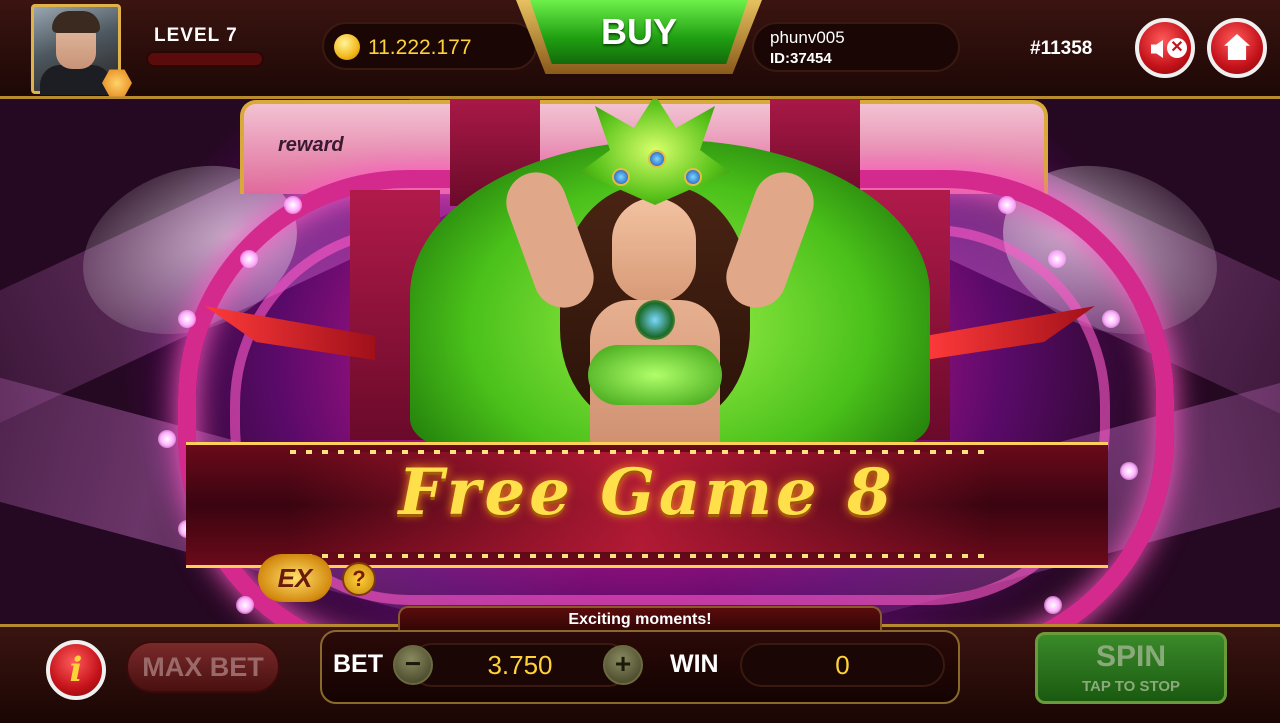 Image resolution: width=1280 pixels, height=723 pixels. What do you see at coordinates (203, 667) in the screenshot?
I see `max-bet-button: MAX BET` at bounding box center [203, 667].